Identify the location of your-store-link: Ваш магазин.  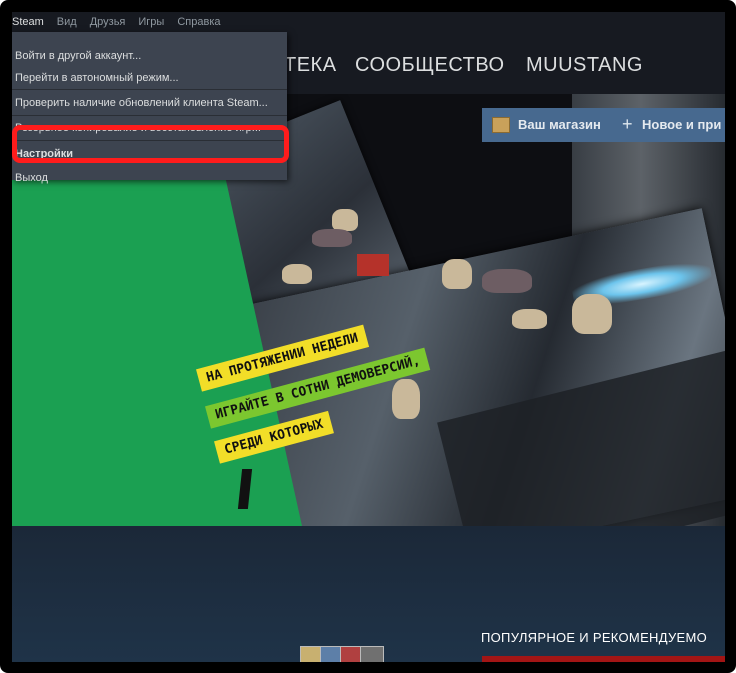
(559, 124).